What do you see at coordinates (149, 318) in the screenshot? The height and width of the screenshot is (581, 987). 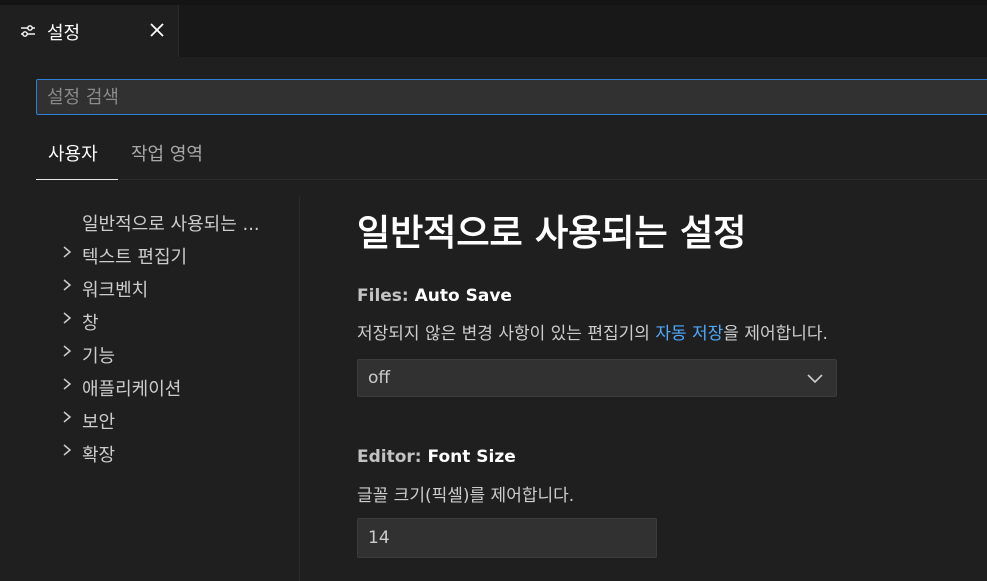 I see `toc-item-window: 창` at bounding box center [149, 318].